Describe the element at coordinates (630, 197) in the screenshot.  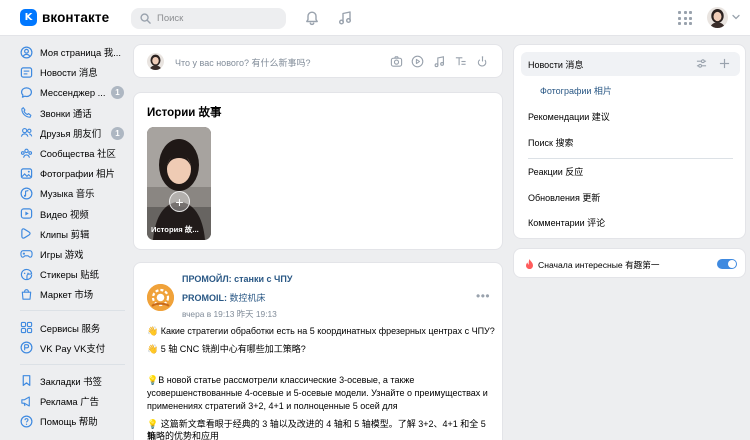
I see `nav-updates: Обновления 更新` at that location.